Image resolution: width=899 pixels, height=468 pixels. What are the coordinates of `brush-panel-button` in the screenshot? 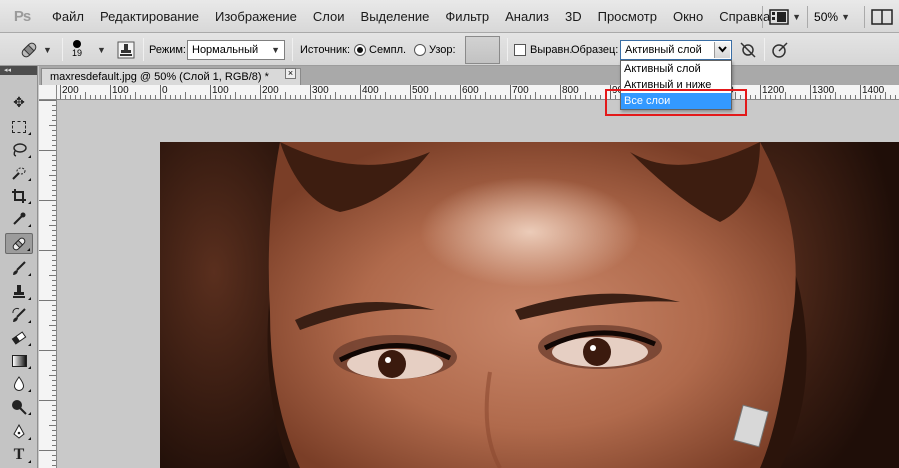 It's located at (126, 49).